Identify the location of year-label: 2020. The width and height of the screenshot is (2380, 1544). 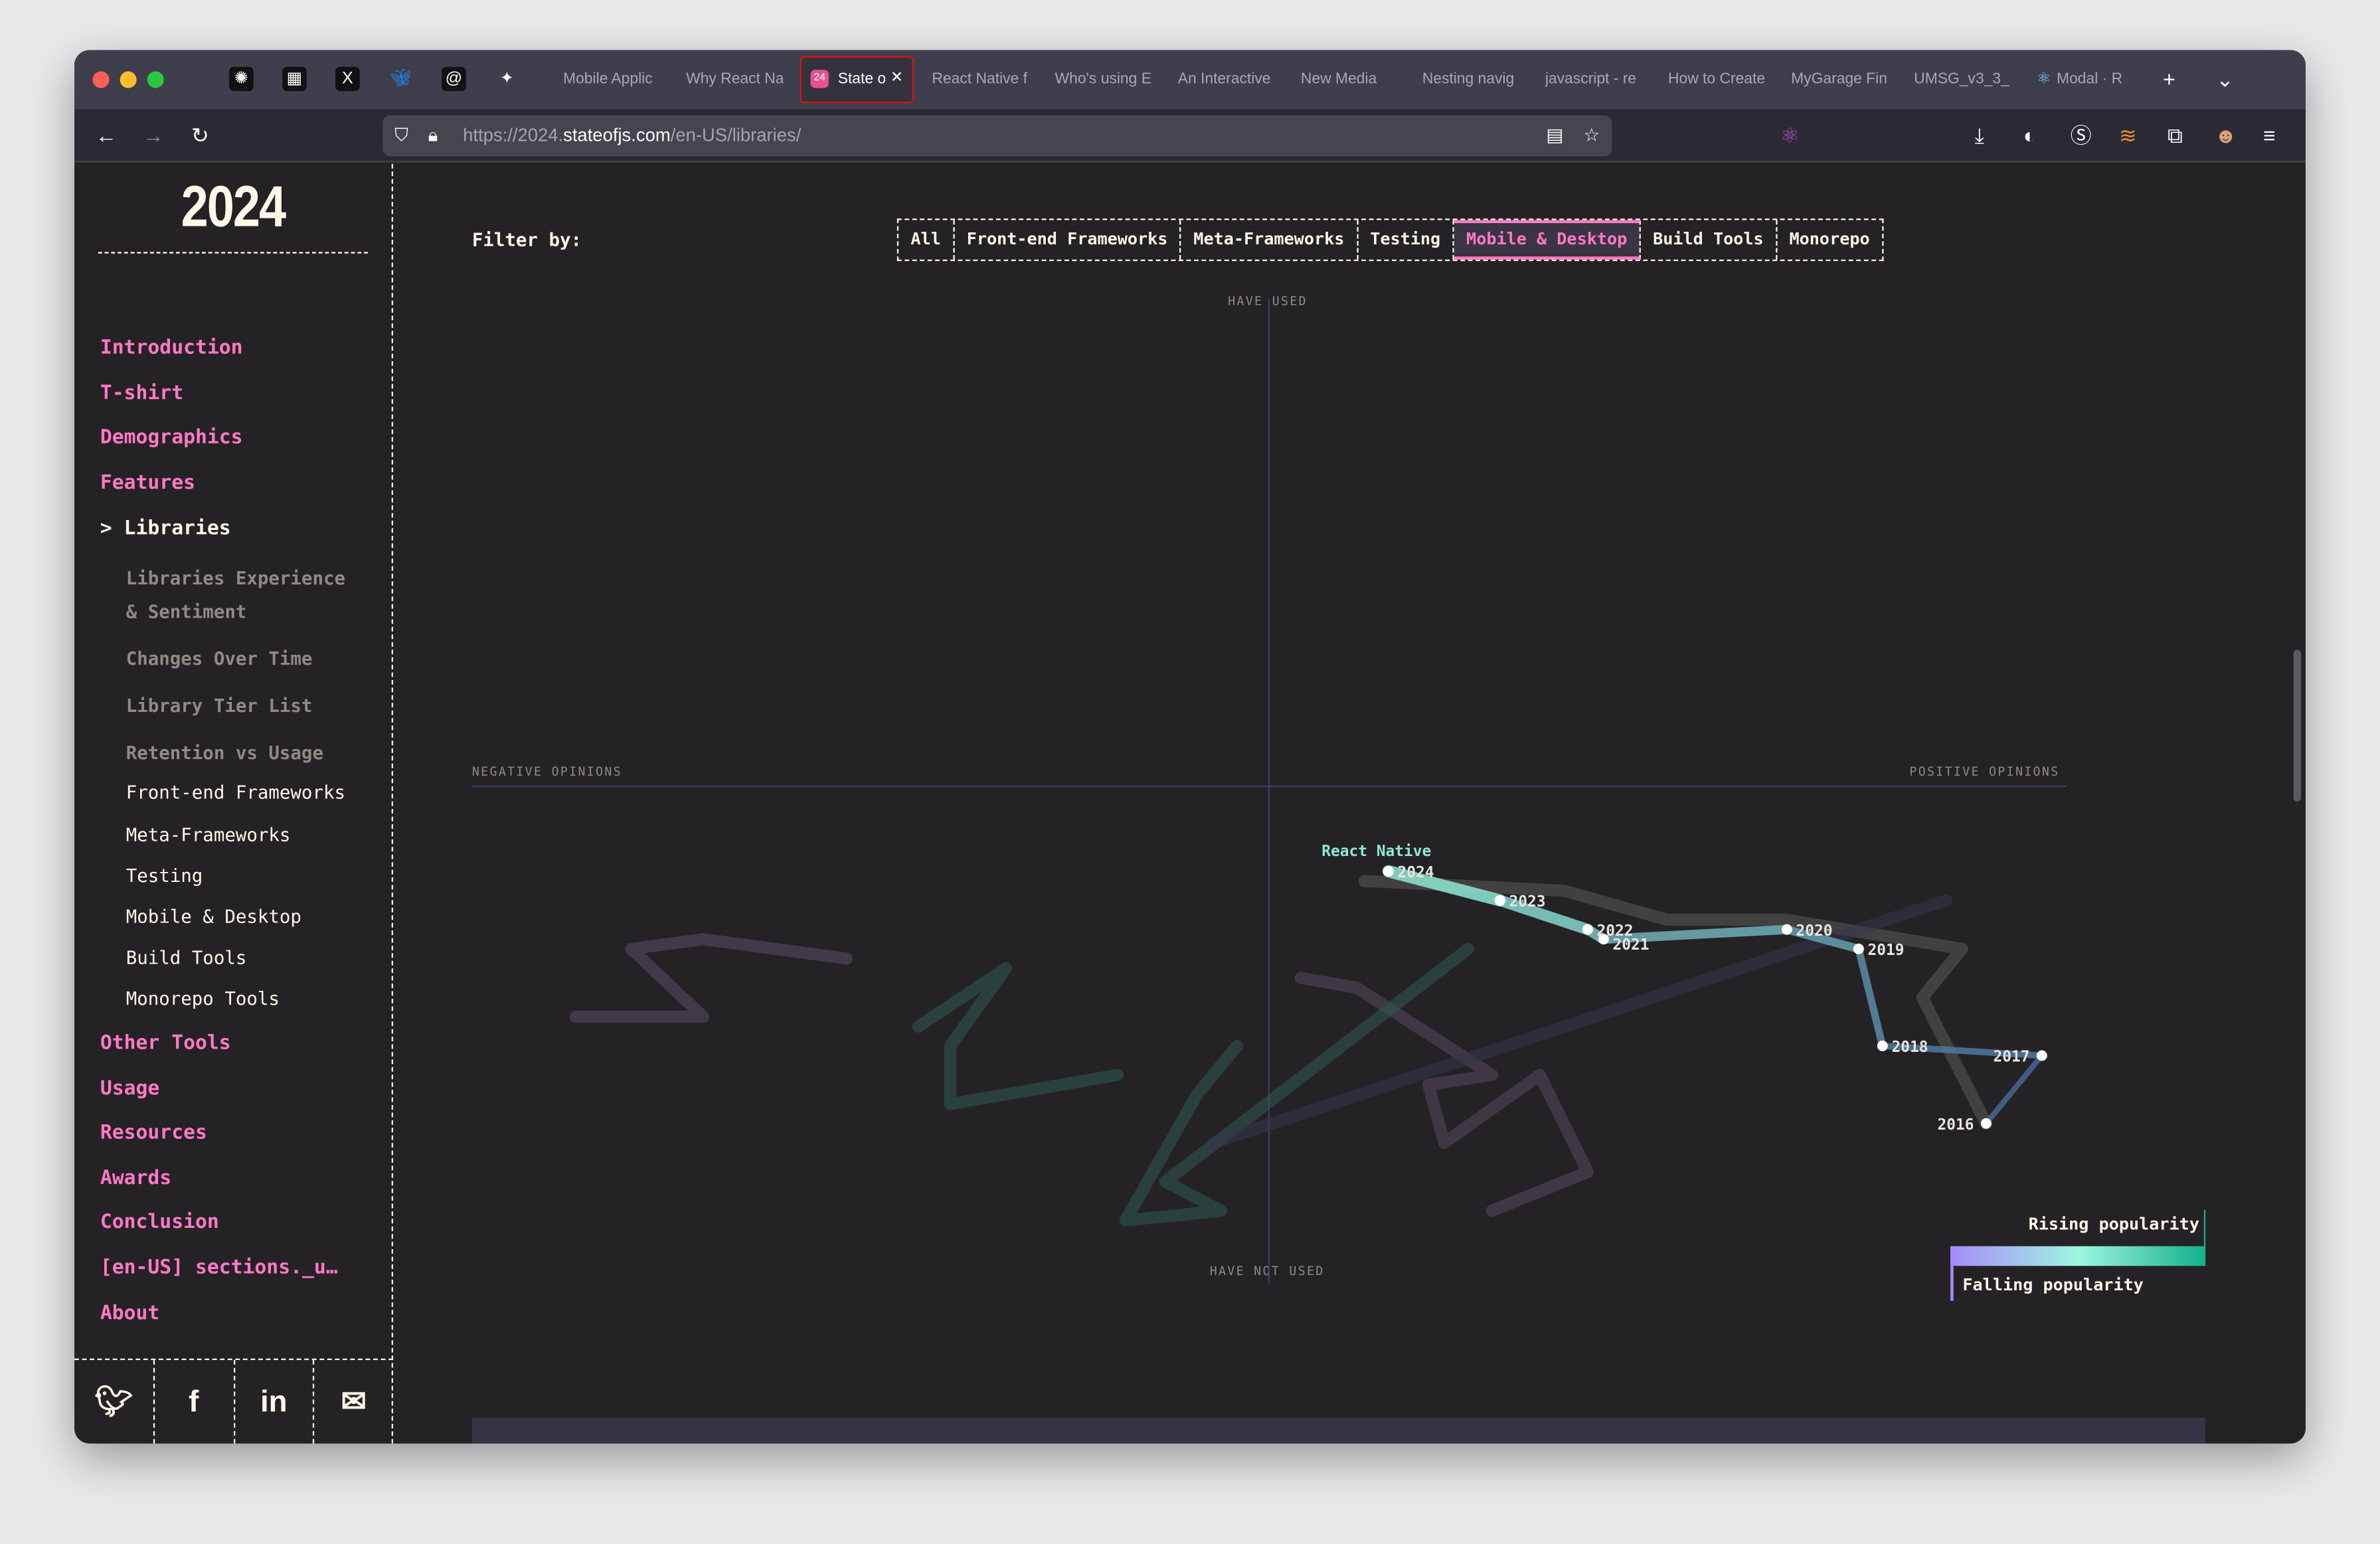
(1814, 931).